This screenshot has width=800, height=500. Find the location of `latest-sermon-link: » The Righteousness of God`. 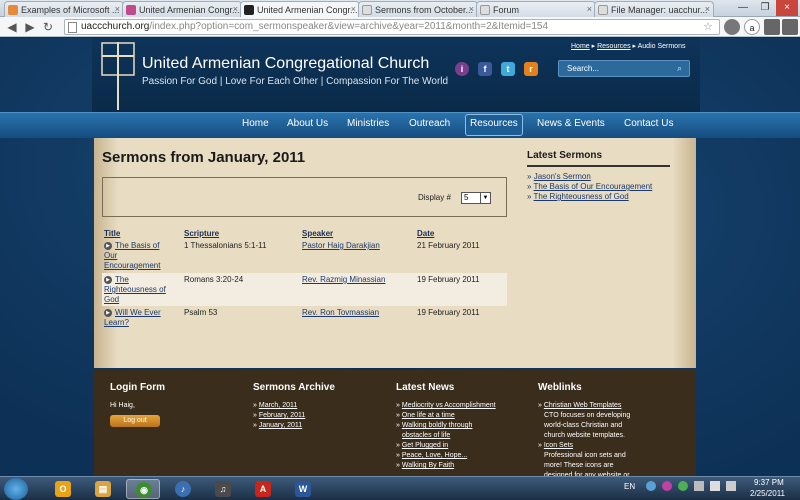

latest-sermon-link: » The Righteousness of God is located at coordinates (578, 196).